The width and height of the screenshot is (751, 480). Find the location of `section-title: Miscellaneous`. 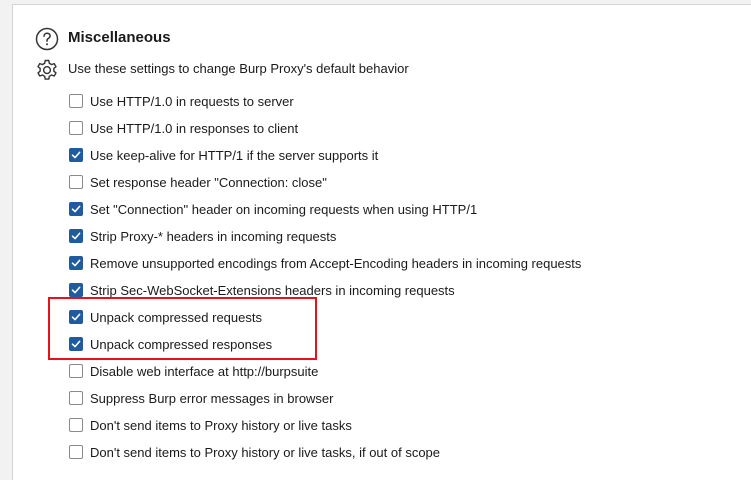

section-title: Miscellaneous is located at coordinates (119, 37).